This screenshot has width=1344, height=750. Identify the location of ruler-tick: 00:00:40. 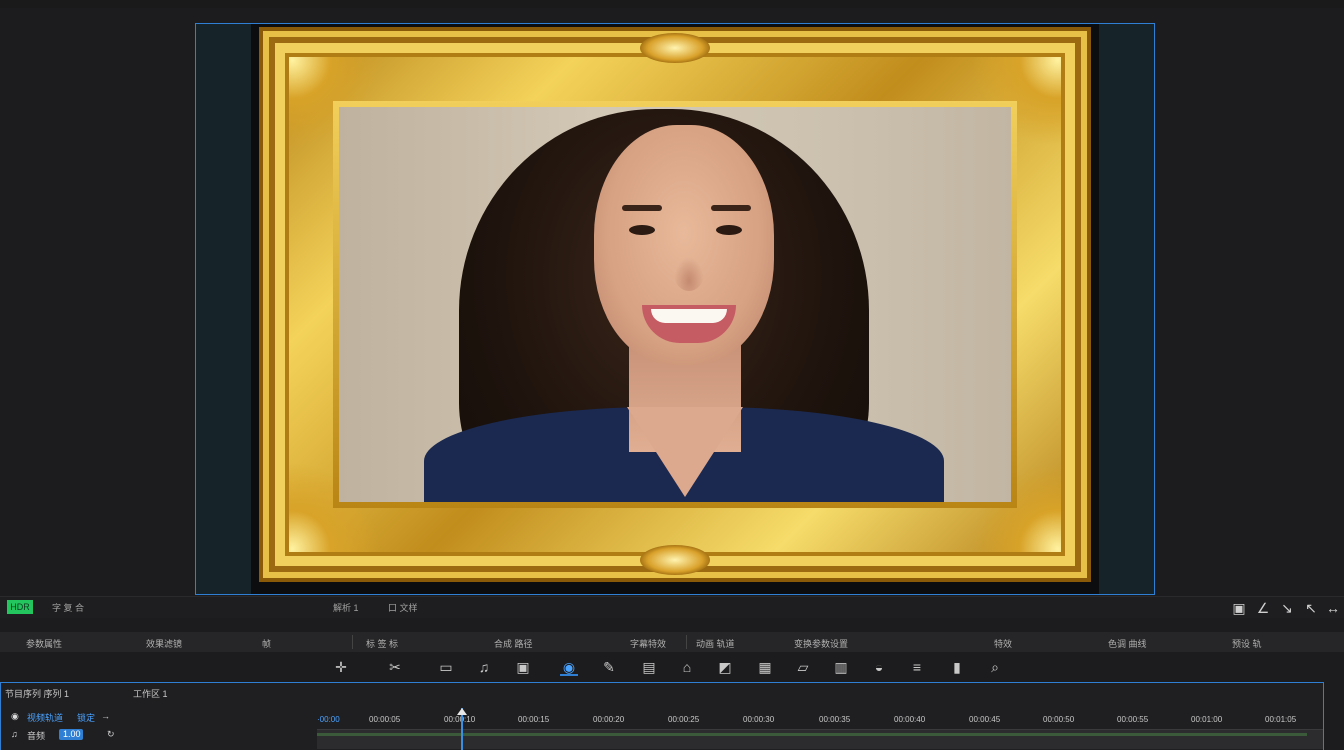
(910, 719).